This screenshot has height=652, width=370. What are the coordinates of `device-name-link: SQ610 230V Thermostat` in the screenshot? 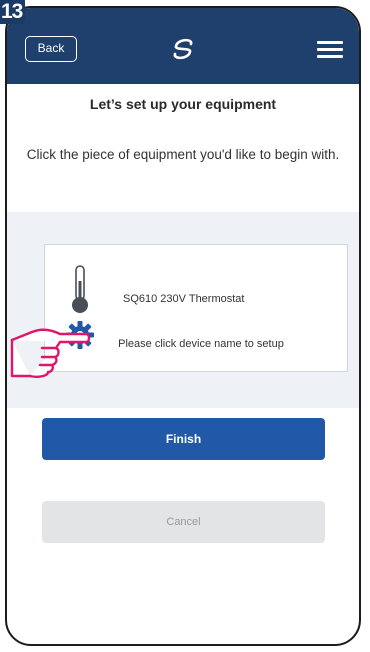 It's located at (183, 299).